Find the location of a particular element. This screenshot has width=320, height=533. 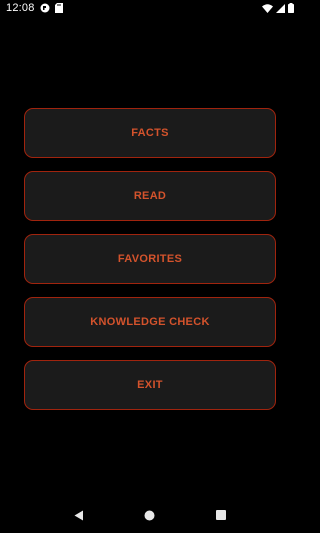

favorites-button: FAVORITES is located at coordinates (150, 259).